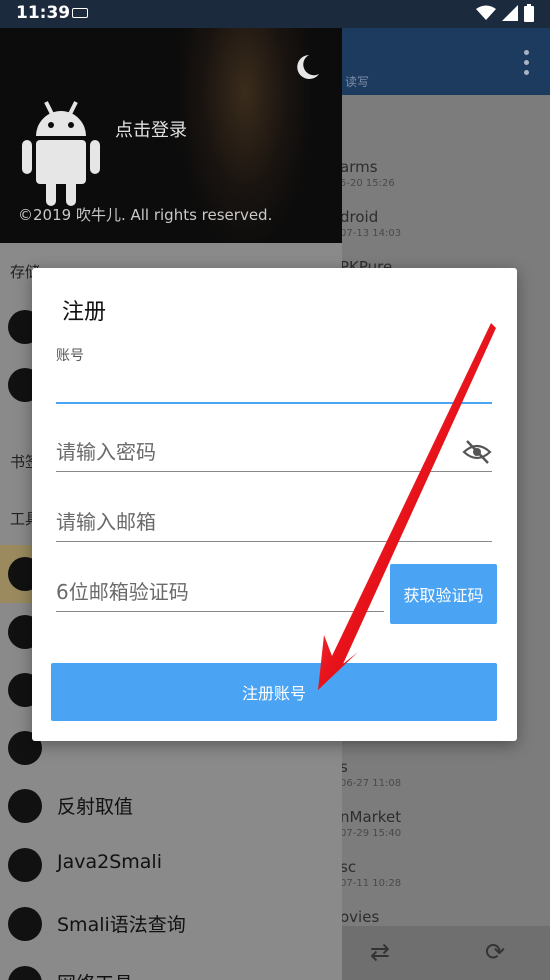 The image size is (550, 980). I want to click on android-avatar-icon, so click(61, 154).